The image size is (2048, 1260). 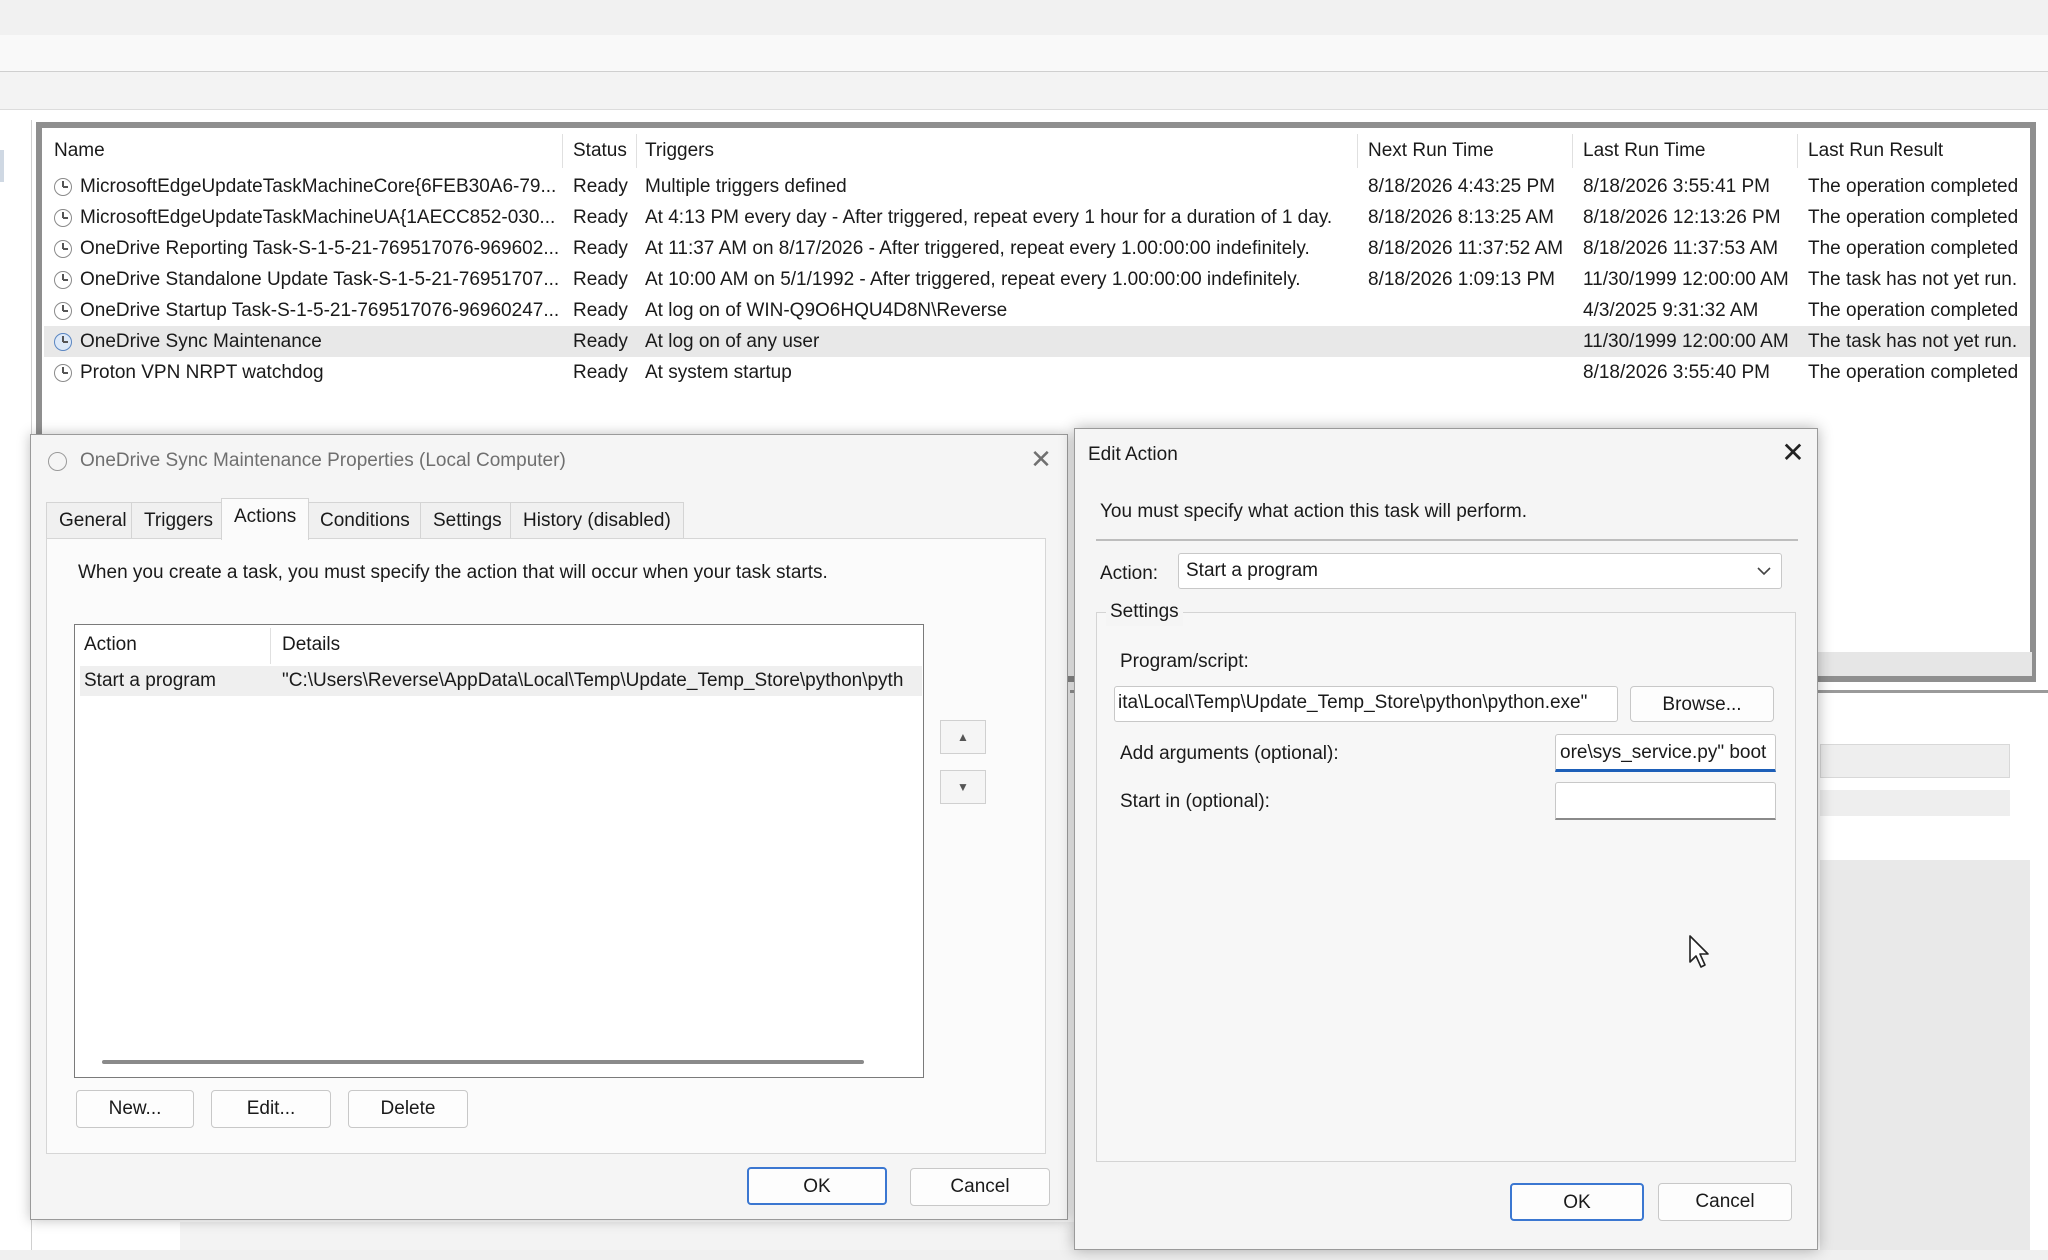 I want to click on actions-horizontal-scrollbar, so click(x=483, y=1062).